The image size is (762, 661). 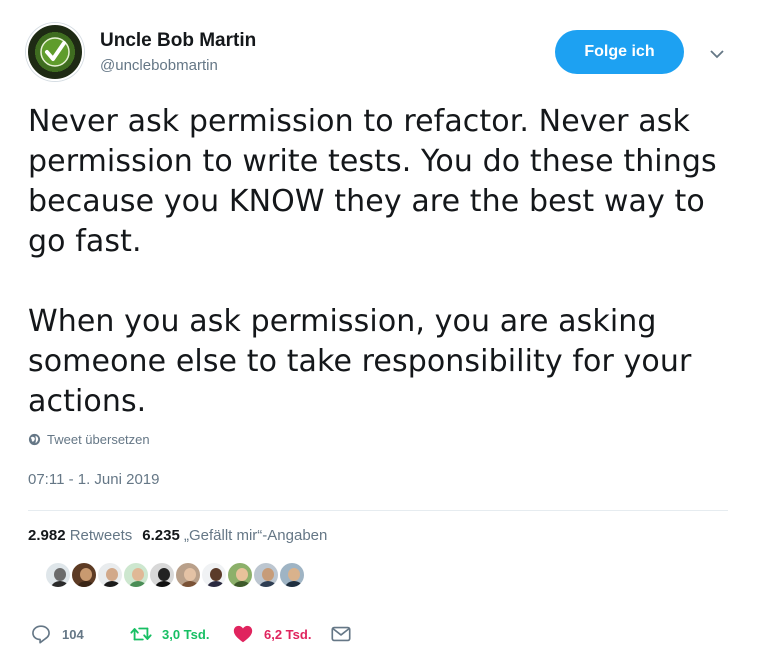 I want to click on likes-count: 6.235, so click(x=161, y=535).